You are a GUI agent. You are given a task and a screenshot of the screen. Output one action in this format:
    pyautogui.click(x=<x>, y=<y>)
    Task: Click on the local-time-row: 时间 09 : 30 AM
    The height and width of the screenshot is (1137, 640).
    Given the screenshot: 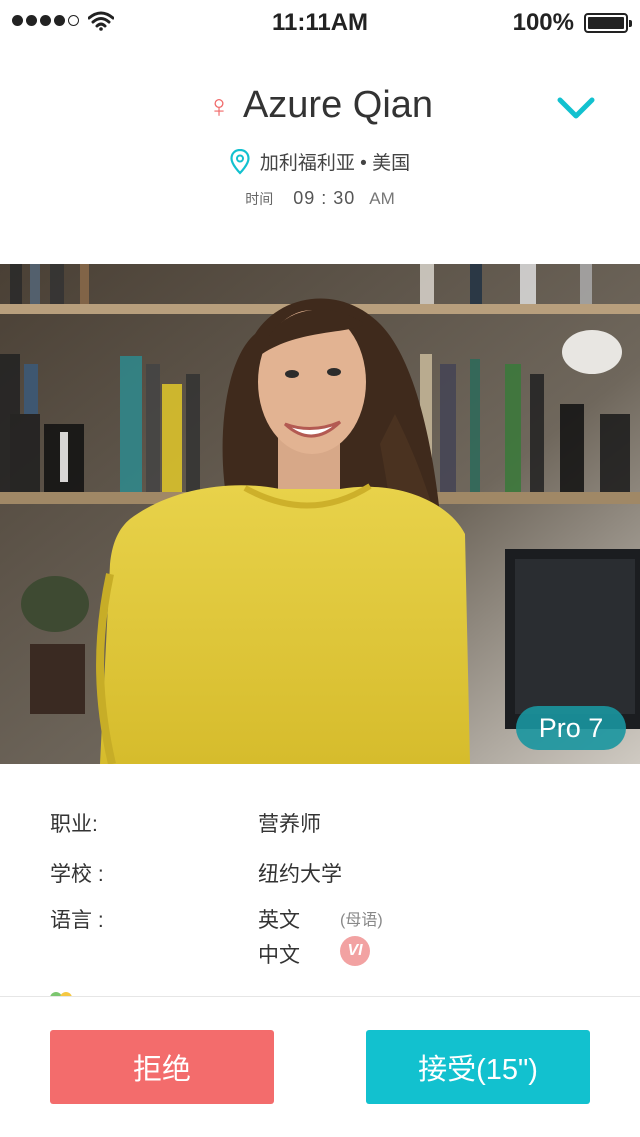 What is the action you would take?
    pyautogui.click(x=320, y=198)
    